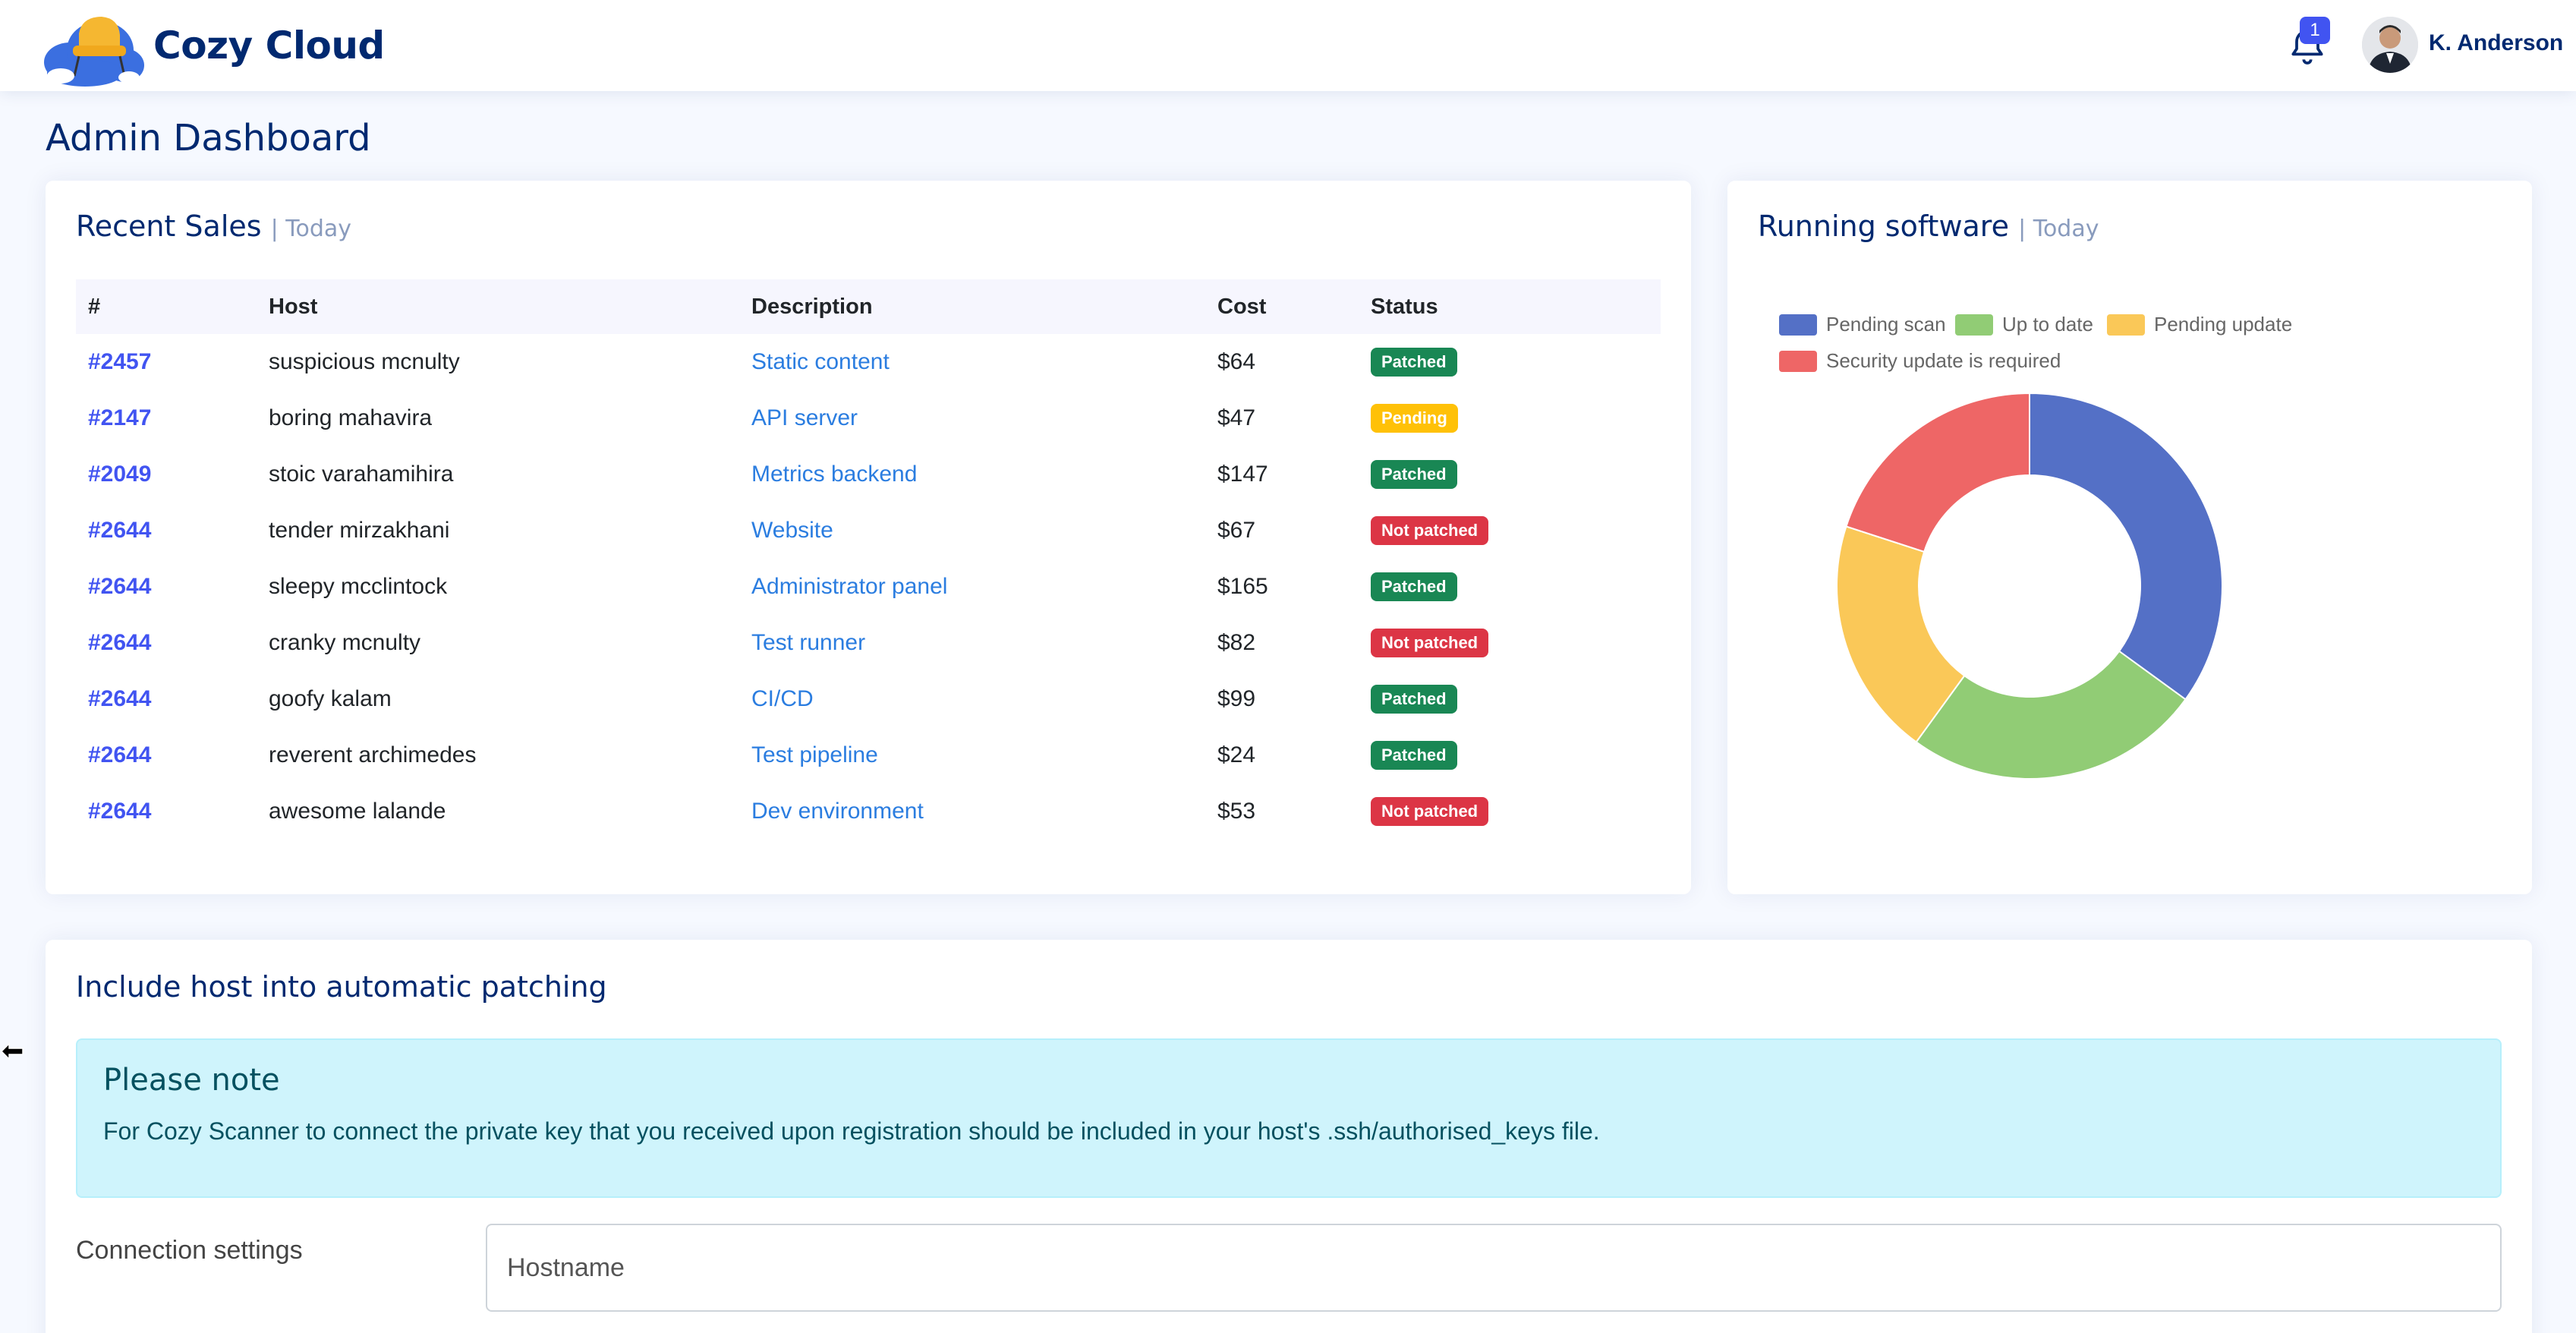  I want to click on description-link: Dev environment, so click(837, 811).